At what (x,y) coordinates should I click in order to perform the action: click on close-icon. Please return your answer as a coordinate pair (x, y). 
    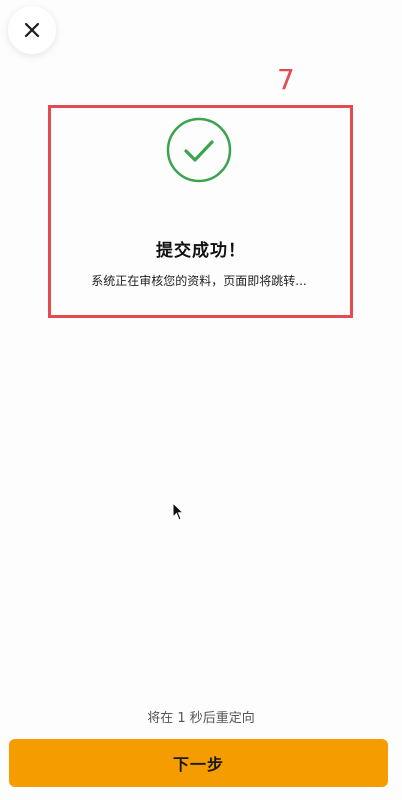
    Looking at the image, I should click on (32, 30).